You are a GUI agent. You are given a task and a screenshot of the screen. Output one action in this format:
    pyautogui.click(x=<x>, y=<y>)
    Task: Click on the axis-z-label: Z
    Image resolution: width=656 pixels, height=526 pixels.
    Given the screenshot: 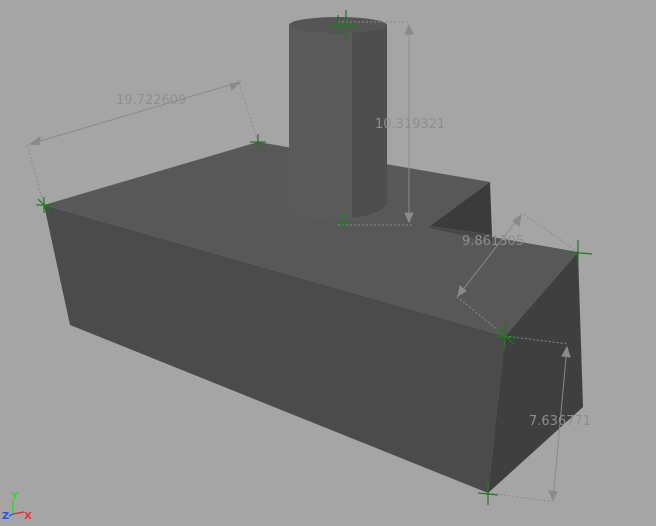 What is the action you would take?
    pyautogui.click(x=5, y=516)
    